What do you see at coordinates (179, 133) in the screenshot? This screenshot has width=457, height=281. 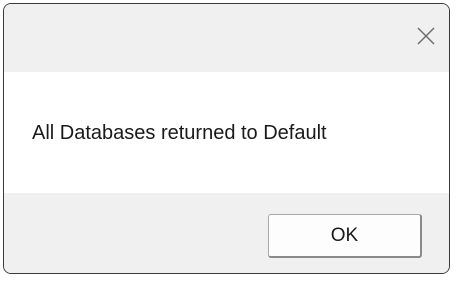 I see `dialog-message: All Databases returned to Default` at bounding box center [179, 133].